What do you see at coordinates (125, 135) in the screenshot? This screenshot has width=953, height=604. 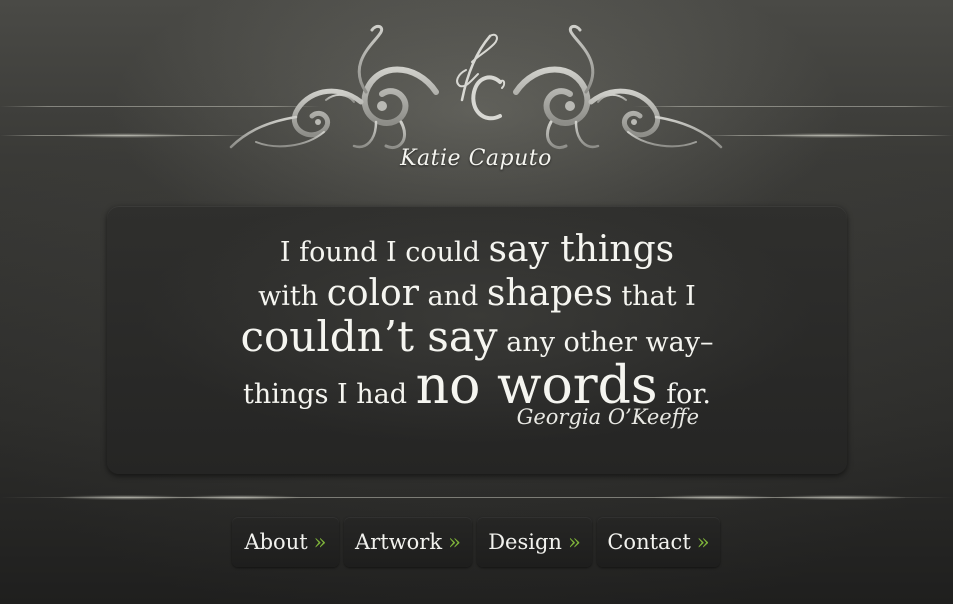 I see `header-rule-left-diamond` at bounding box center [125, 135].